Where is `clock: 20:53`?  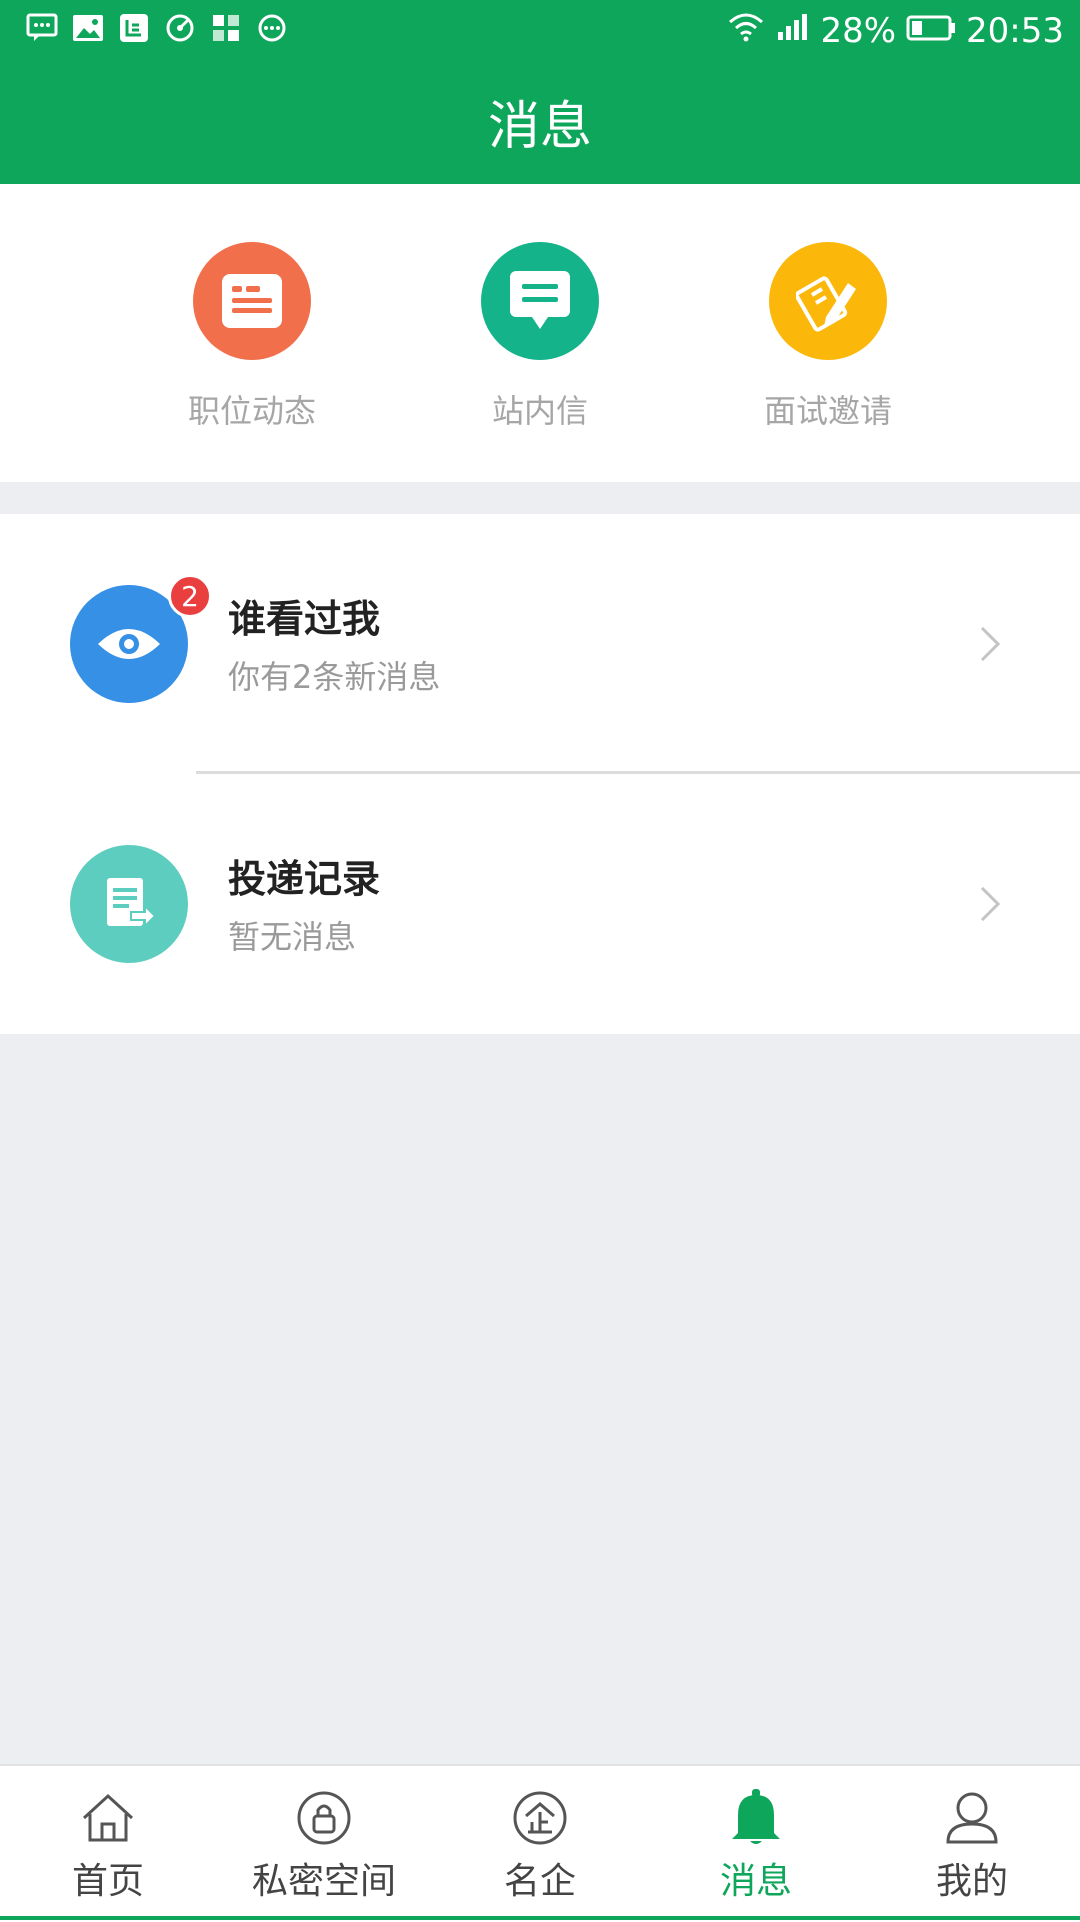 clock: 20:53 is located at coordinates (1015, 31).